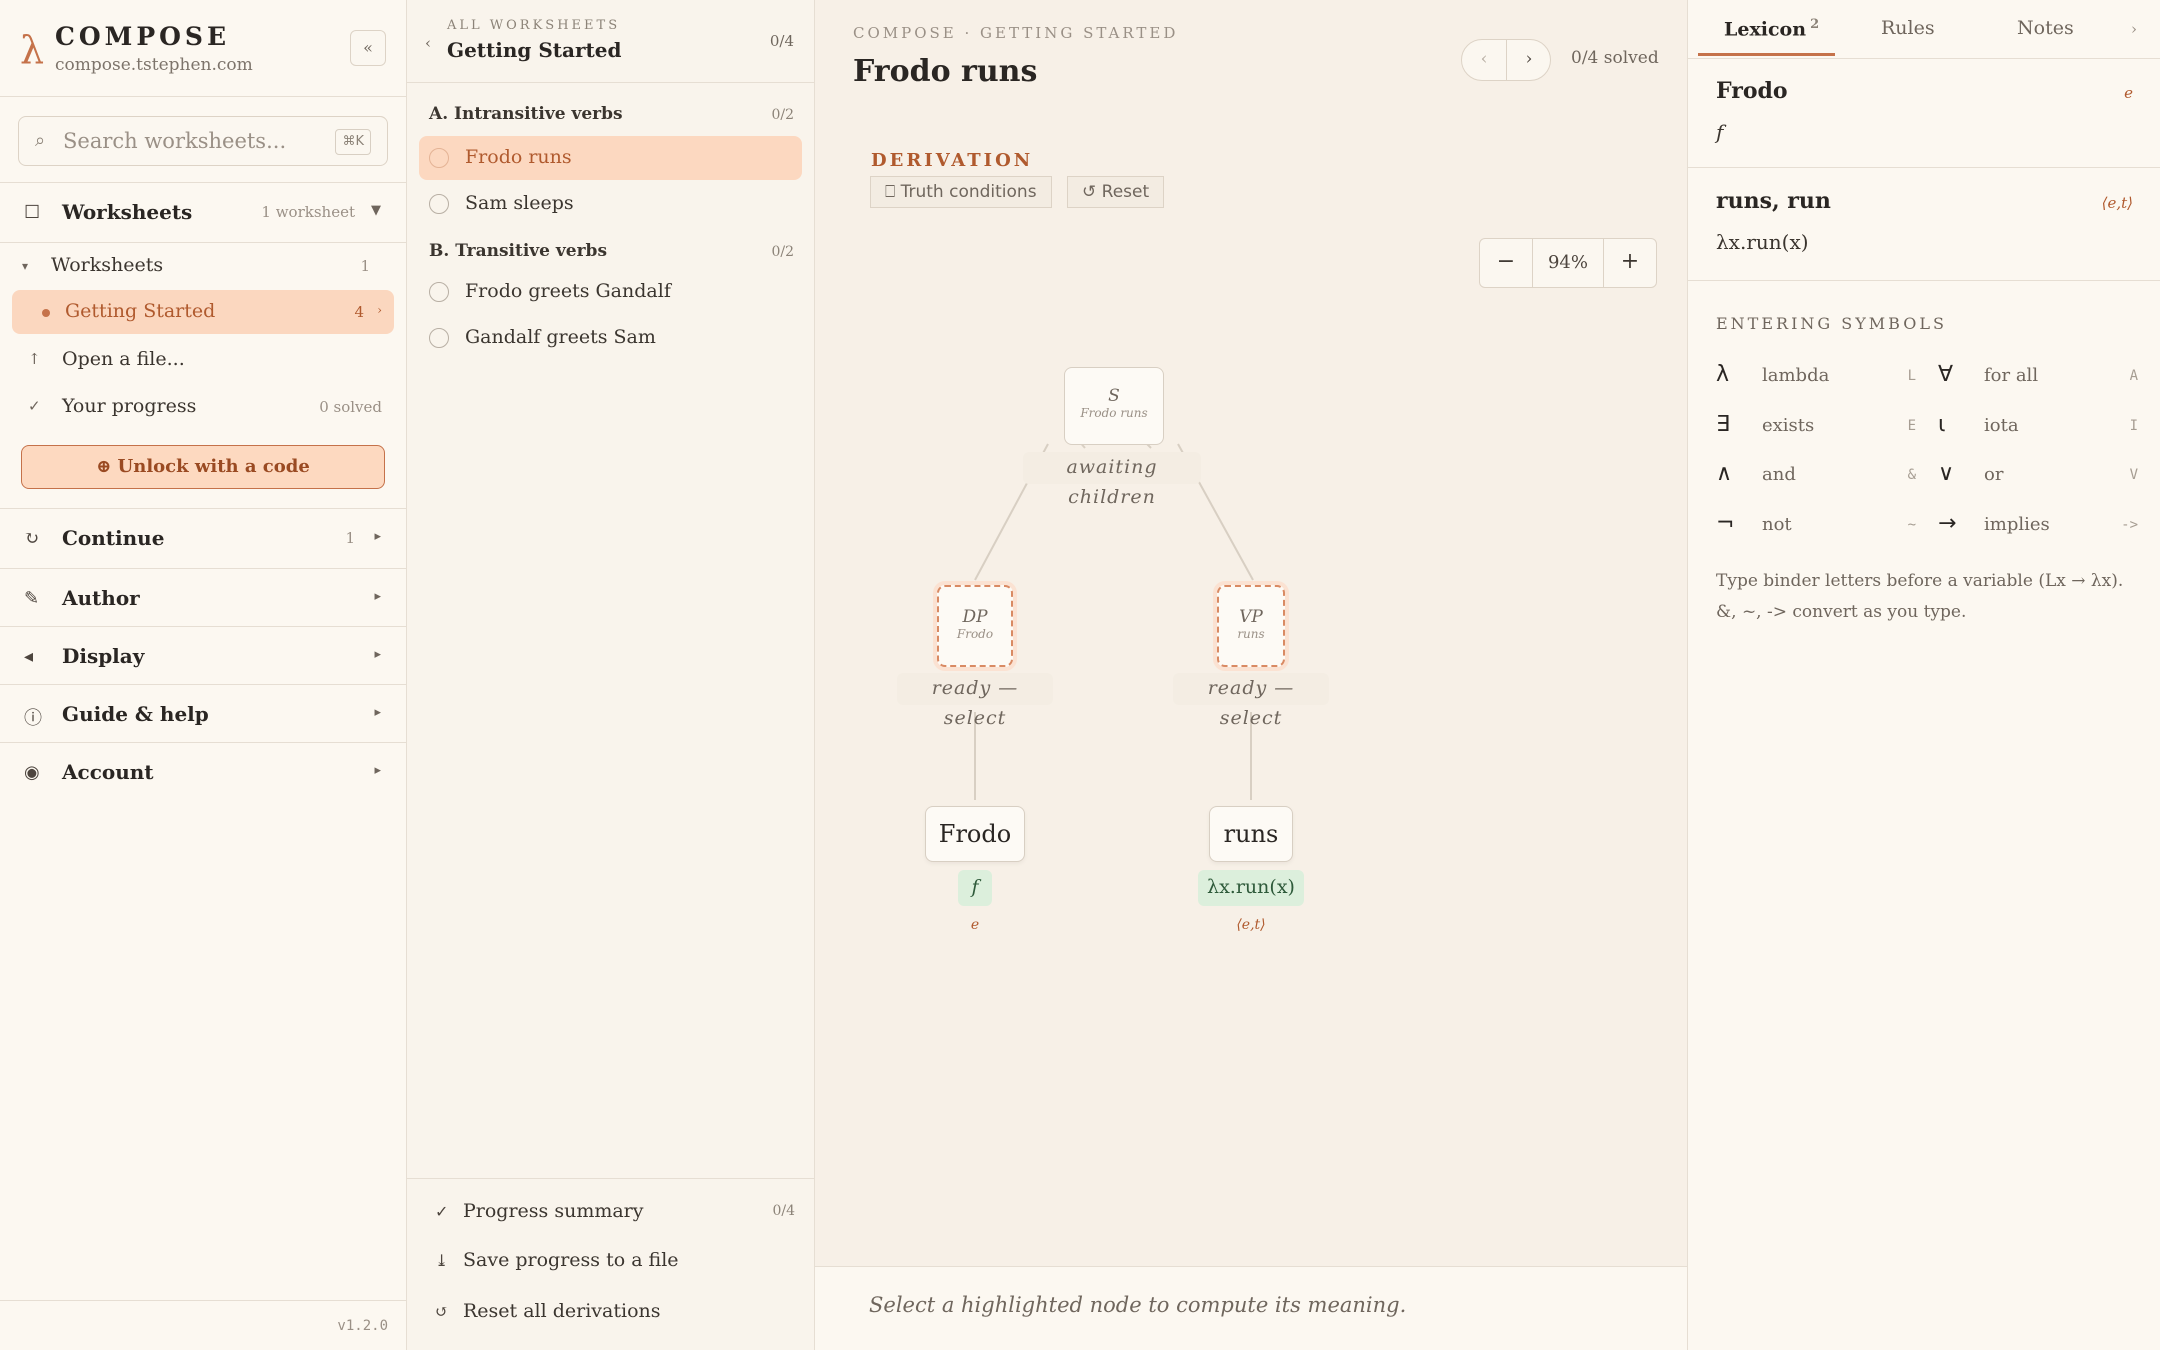 The image size is (2160, 1350). Describe the element at coordinates (362, 1326) in the screenshot. I see `version-label: v1.2.0` at that location.